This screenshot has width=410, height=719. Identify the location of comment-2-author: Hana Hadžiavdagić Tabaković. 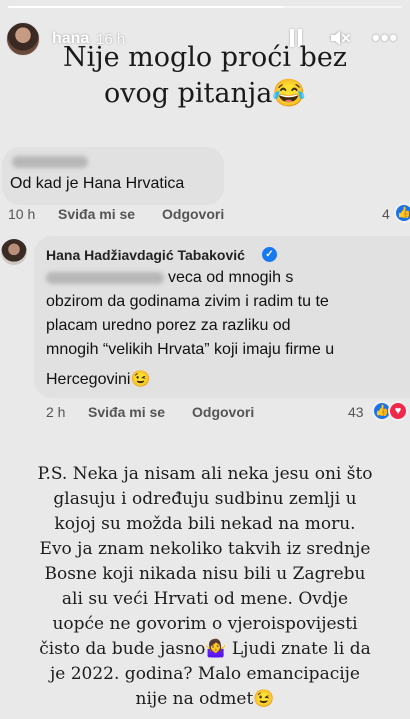
(145, 255).